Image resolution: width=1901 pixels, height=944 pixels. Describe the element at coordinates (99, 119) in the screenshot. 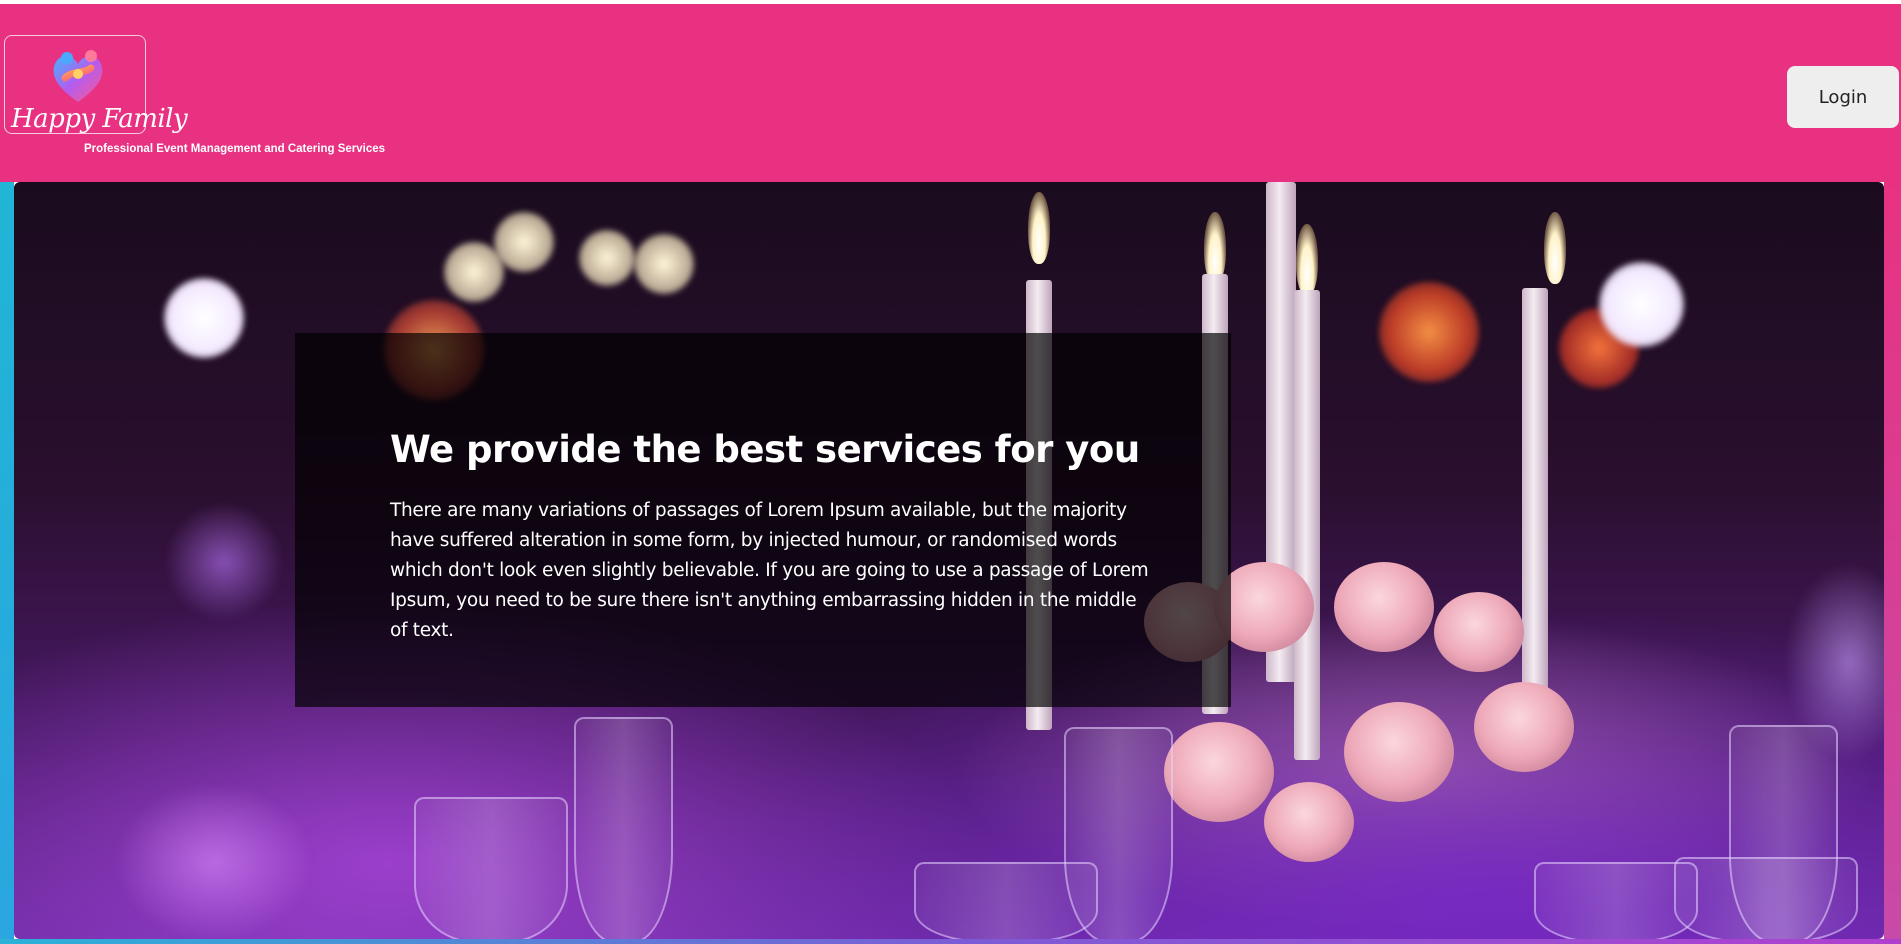

I see `logo-text: Happy Family` at that location.